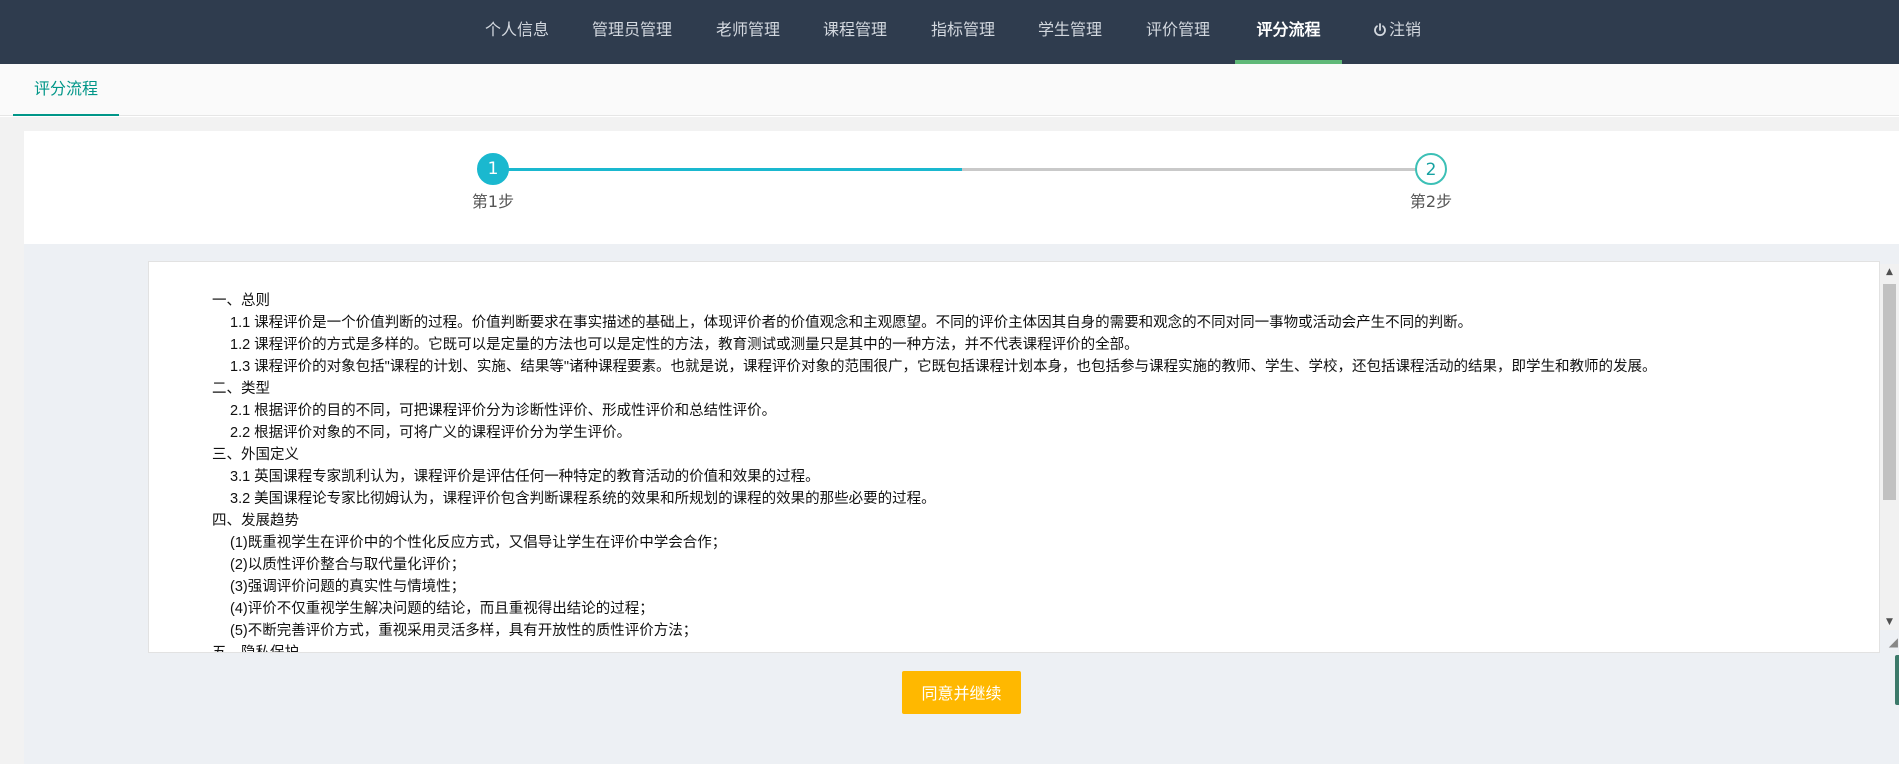 The image size is (1899, 764). What do you see at coordinates (241, 301) in the screenshot?
I see `section-heading: 一、总则` at bounding box center [241, 301].